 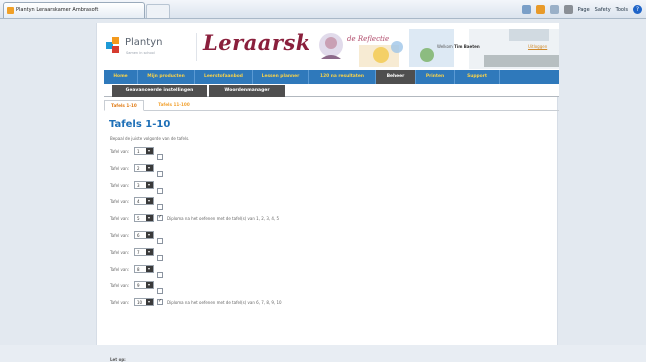 I want to click on page-title: Tafels 1-10, so click(x=140, y=124).